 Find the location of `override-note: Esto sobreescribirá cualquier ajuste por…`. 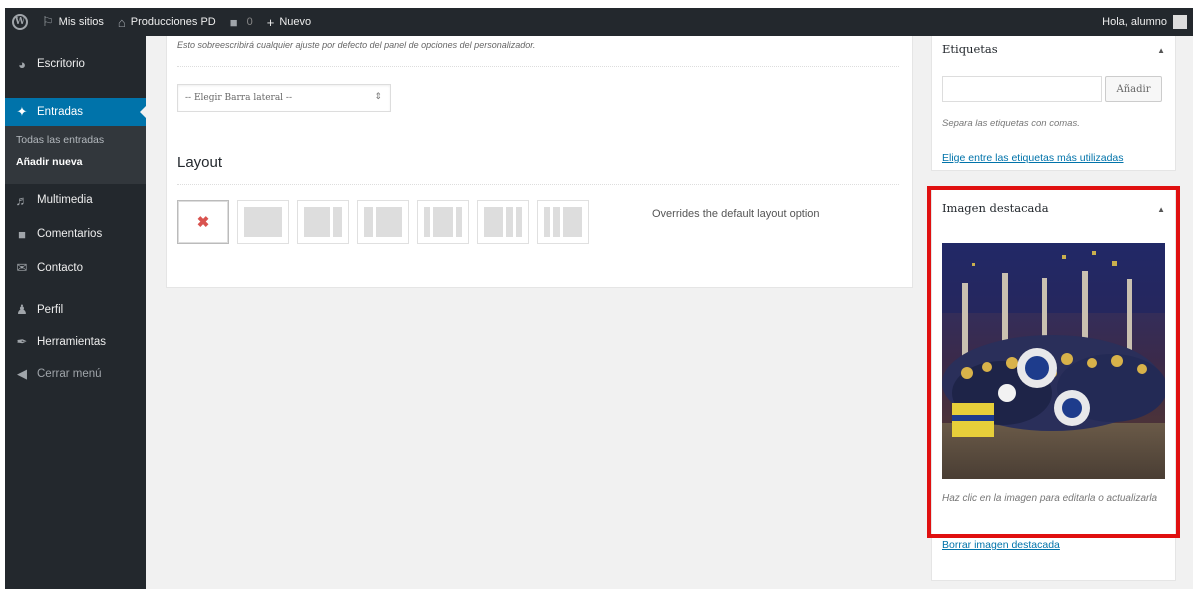

override-note: Esto sobreescribirá cualquier ajuste por… is located at coordinates (356, 45).